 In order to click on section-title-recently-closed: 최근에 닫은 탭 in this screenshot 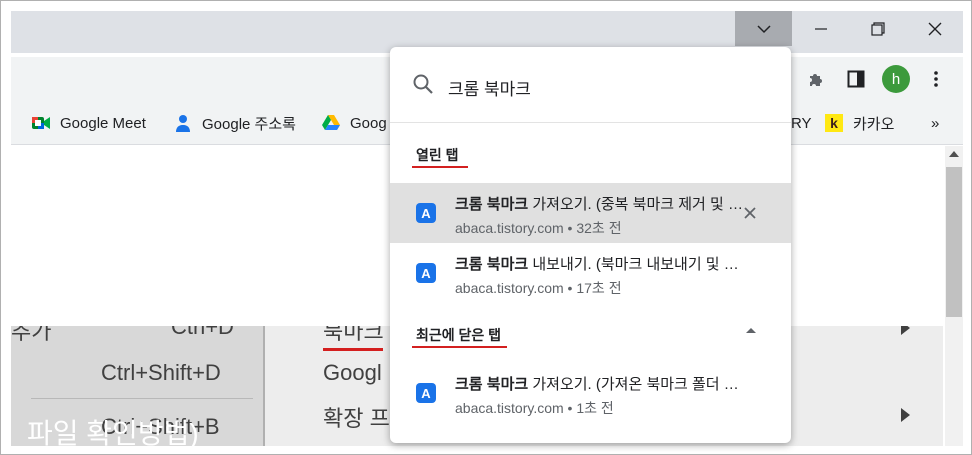, I will do `click(458, 335)`.